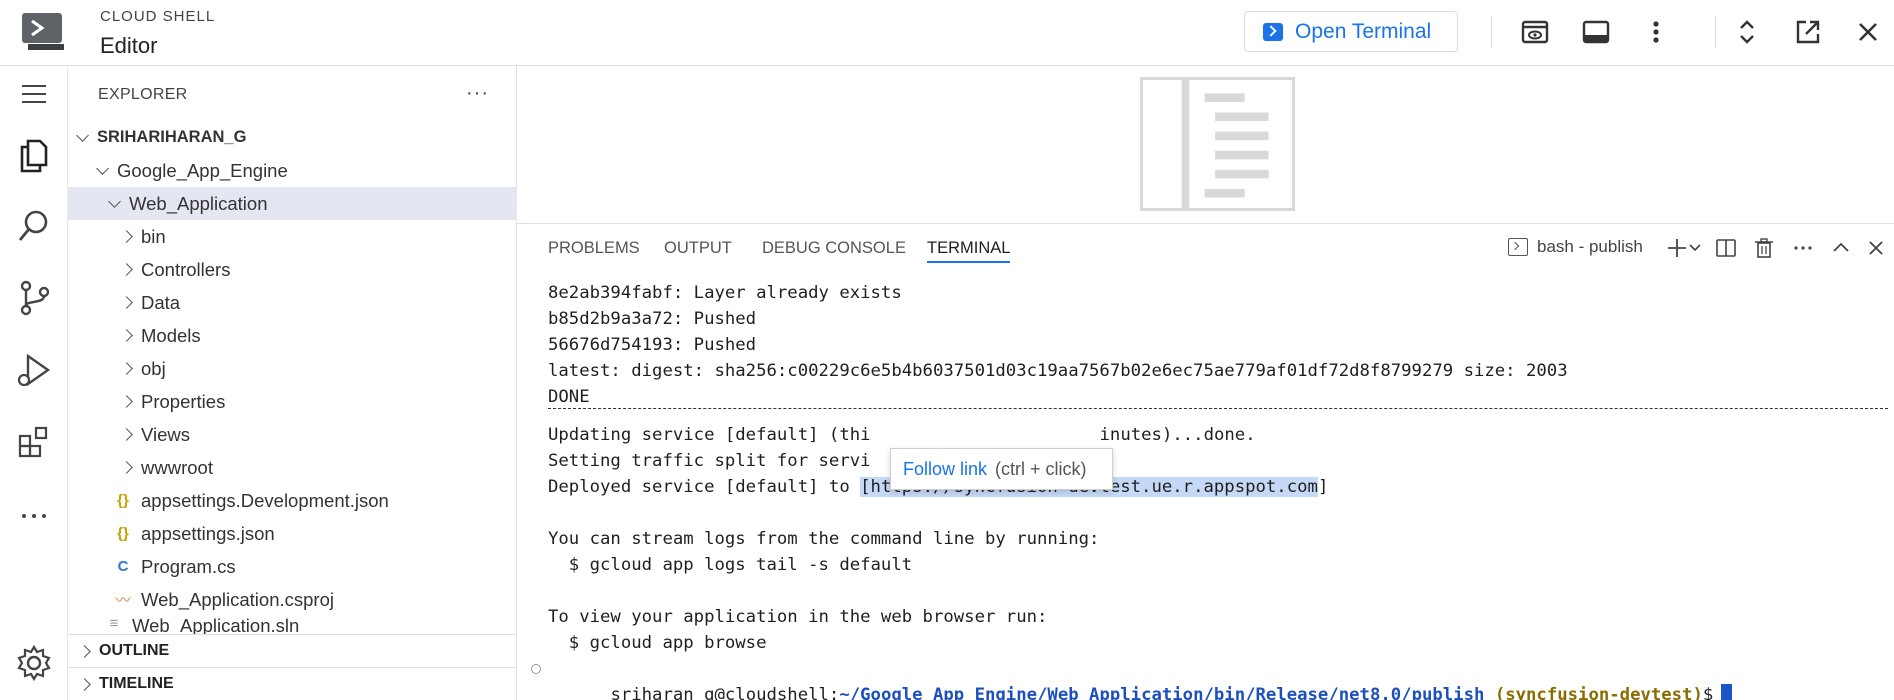 The image size is (1894, 700). Describe the element at coordinates (177, 467) in the screenshot. I see `tree-item-label: wwwroot` at that location.